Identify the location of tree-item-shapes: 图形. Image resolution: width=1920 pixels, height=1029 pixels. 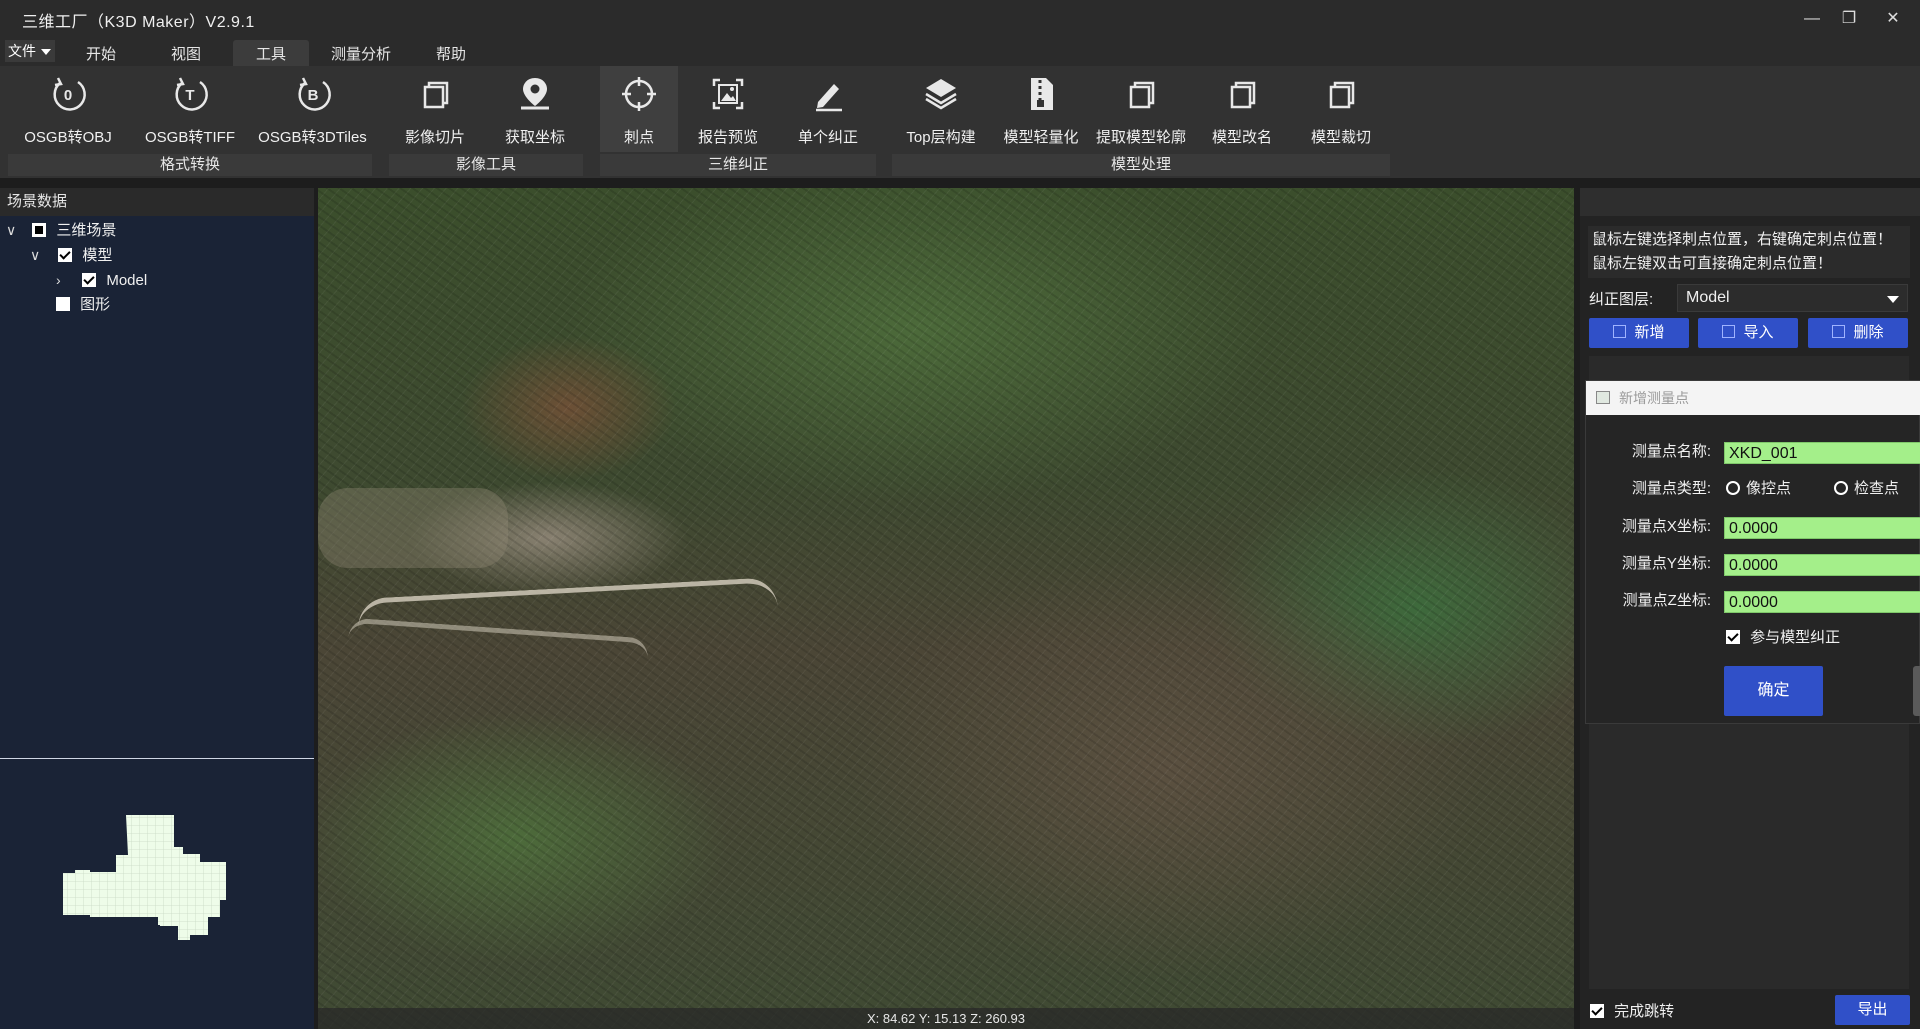
(83, 305).